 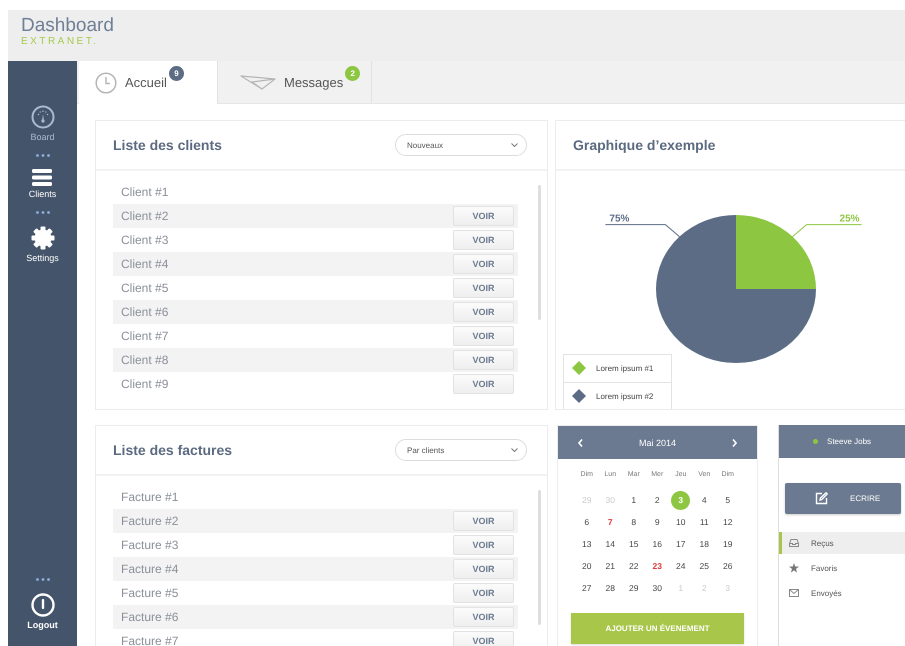 What do you see at coordinates (149, 640) in the screenshot?
I see `row-name: Facture #7` at bounding box center [149, 640].